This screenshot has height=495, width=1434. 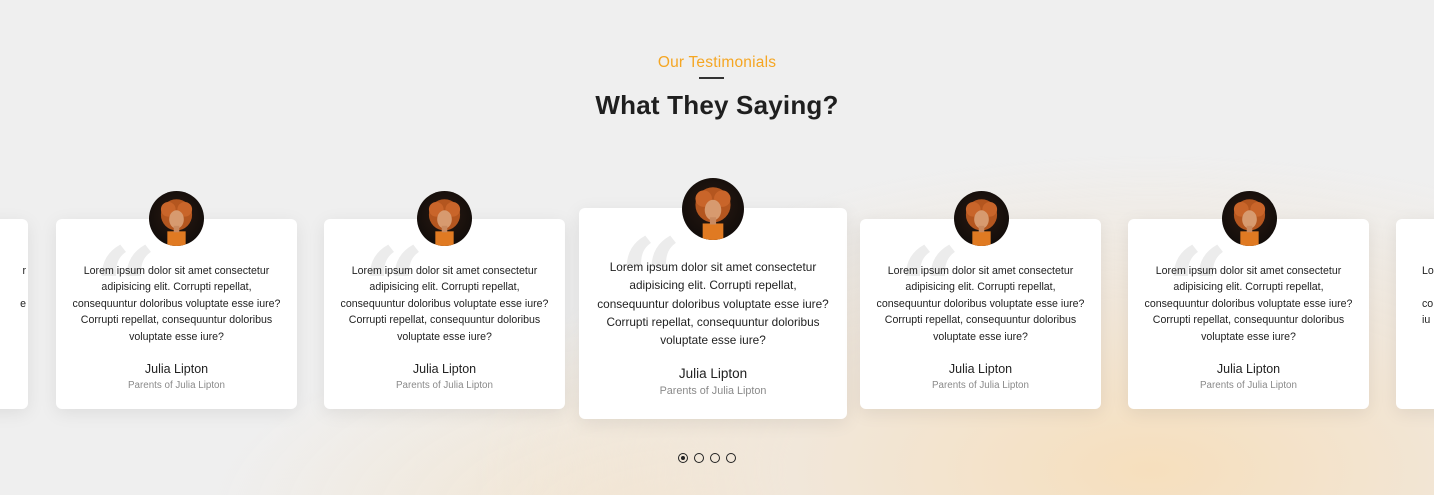 I want to click on partial-card-text: r e, so click(x=23, y=287).